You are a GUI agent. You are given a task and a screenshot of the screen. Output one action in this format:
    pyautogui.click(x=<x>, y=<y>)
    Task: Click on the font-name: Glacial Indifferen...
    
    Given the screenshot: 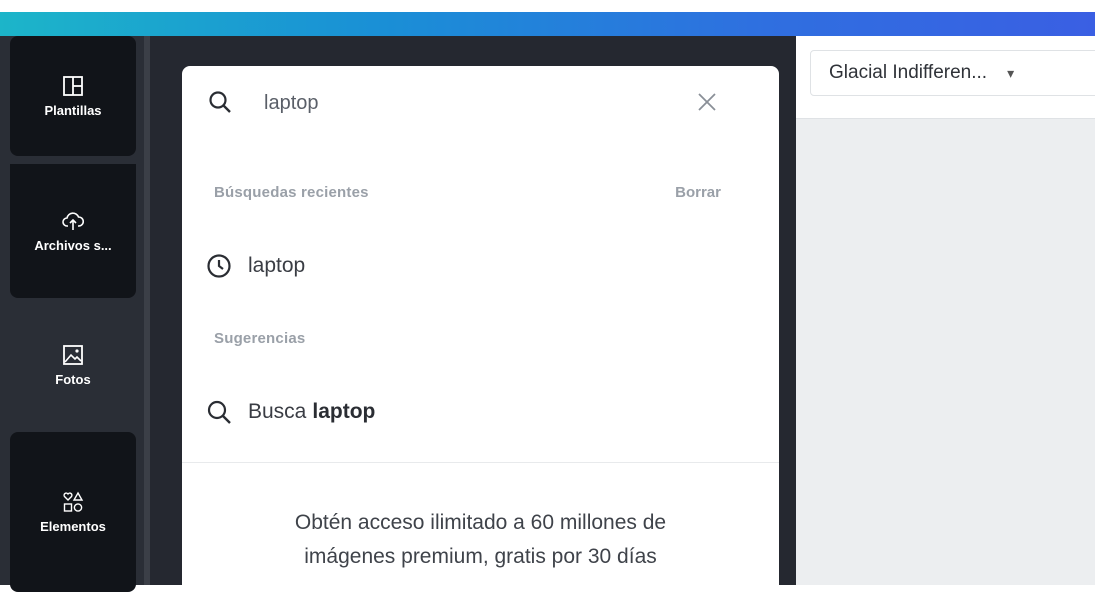 What is the action you would take?
    pyautogui.click(x=908, y=72)
    